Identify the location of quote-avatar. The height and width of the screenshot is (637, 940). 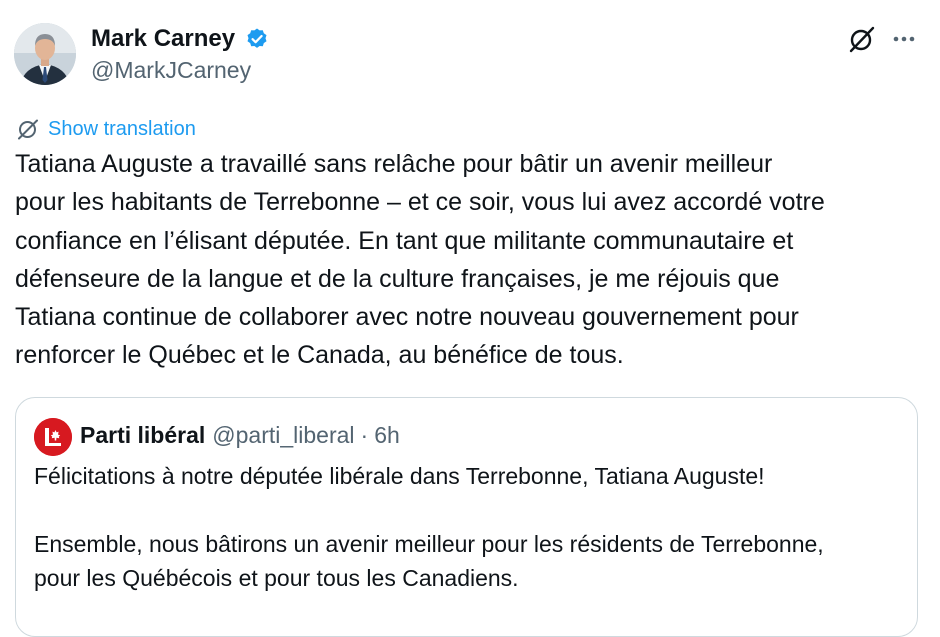
(53, 437).